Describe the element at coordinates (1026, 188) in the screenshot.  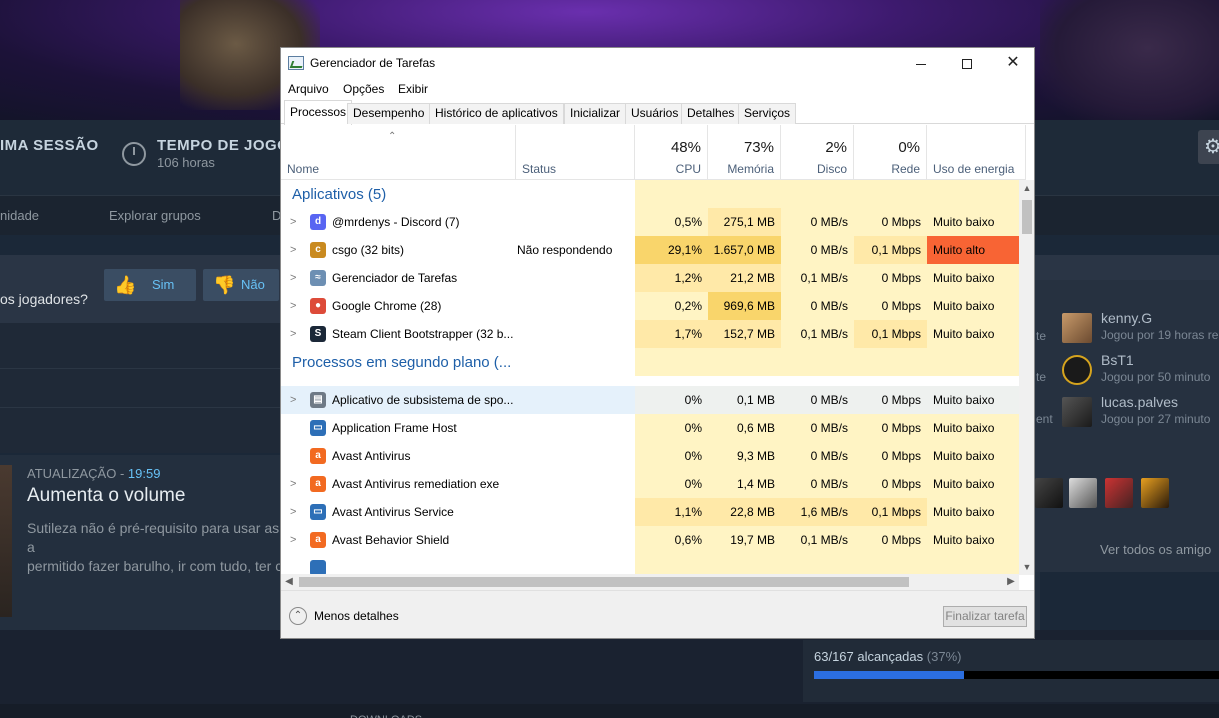
I see `scroll-up-icon: ▲` at that location.